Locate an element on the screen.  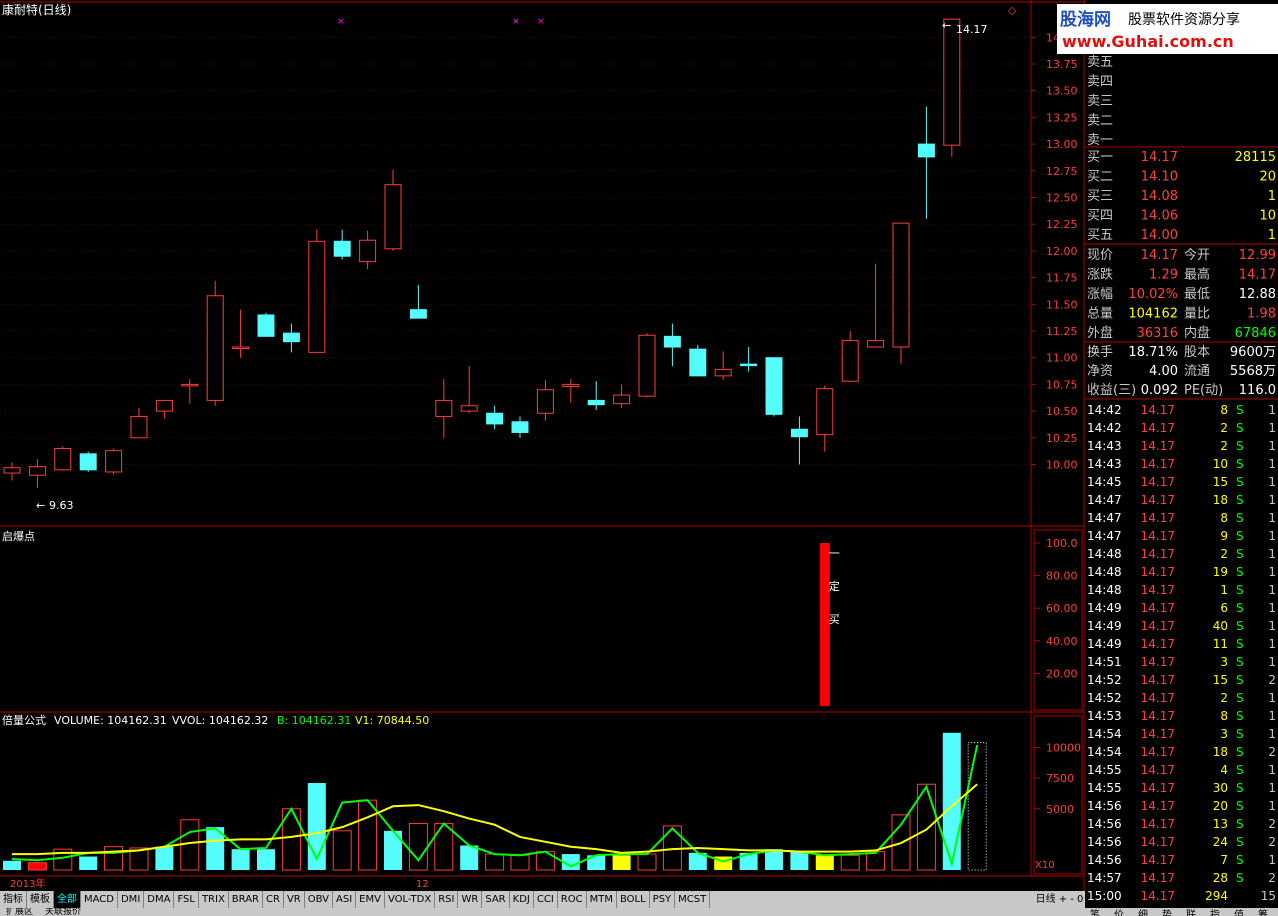
zoom-button: 0 is located at coordinates (1080, 899).